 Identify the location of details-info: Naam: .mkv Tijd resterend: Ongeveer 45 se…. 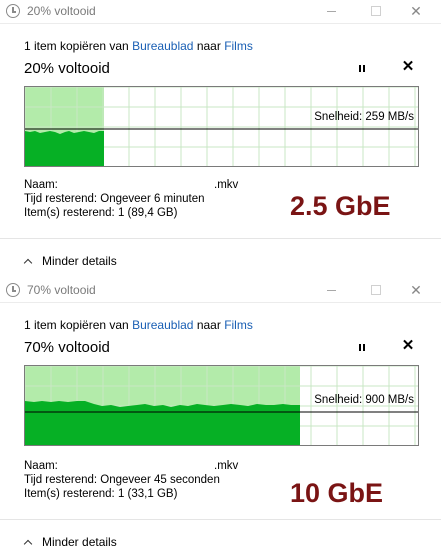
(131, 480).